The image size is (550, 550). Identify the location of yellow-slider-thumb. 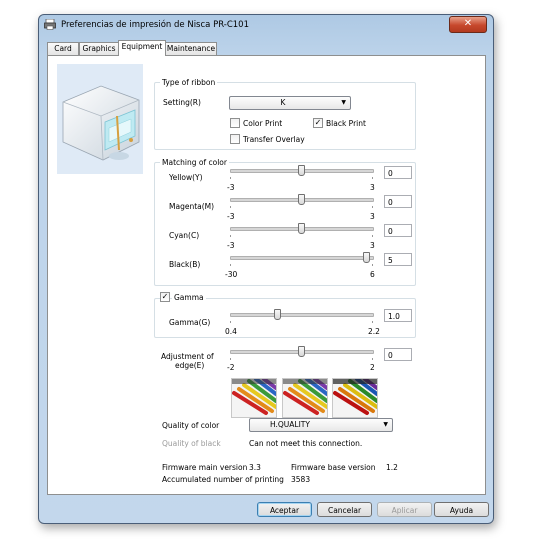
(301, 170).